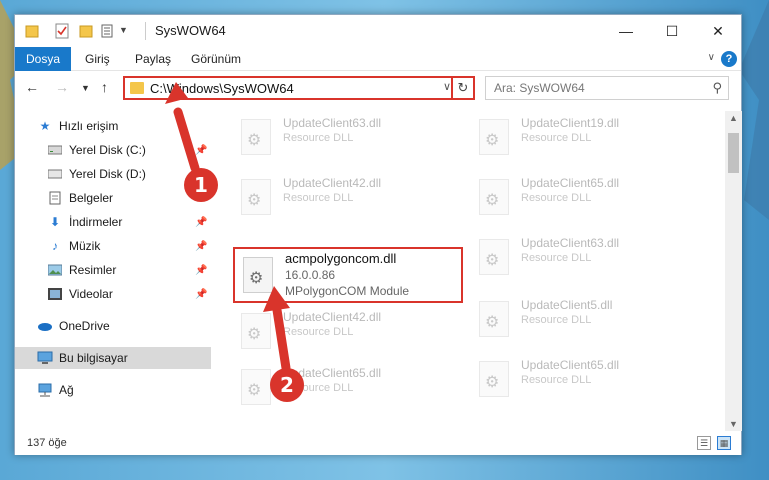  I want to click on close-button: ✕, so click(718, 31).